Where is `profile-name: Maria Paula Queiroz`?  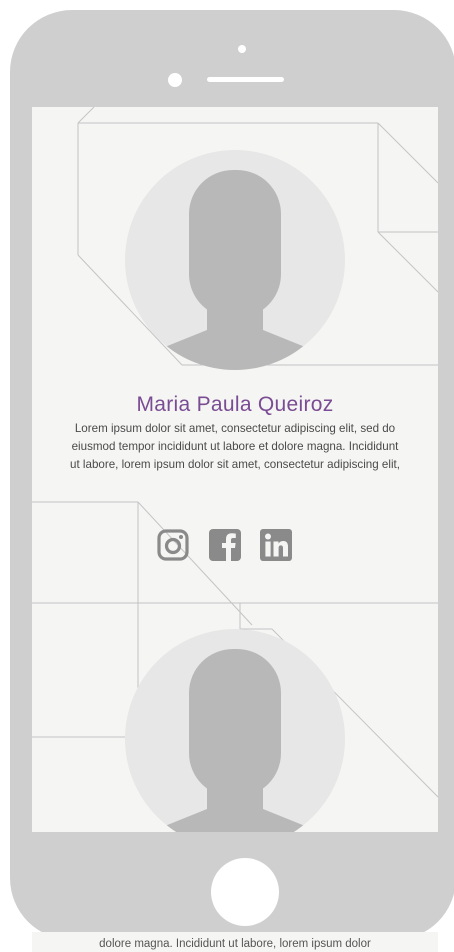
profile-name: Maria Paula Queiroz is located at coordinates (235, 404).